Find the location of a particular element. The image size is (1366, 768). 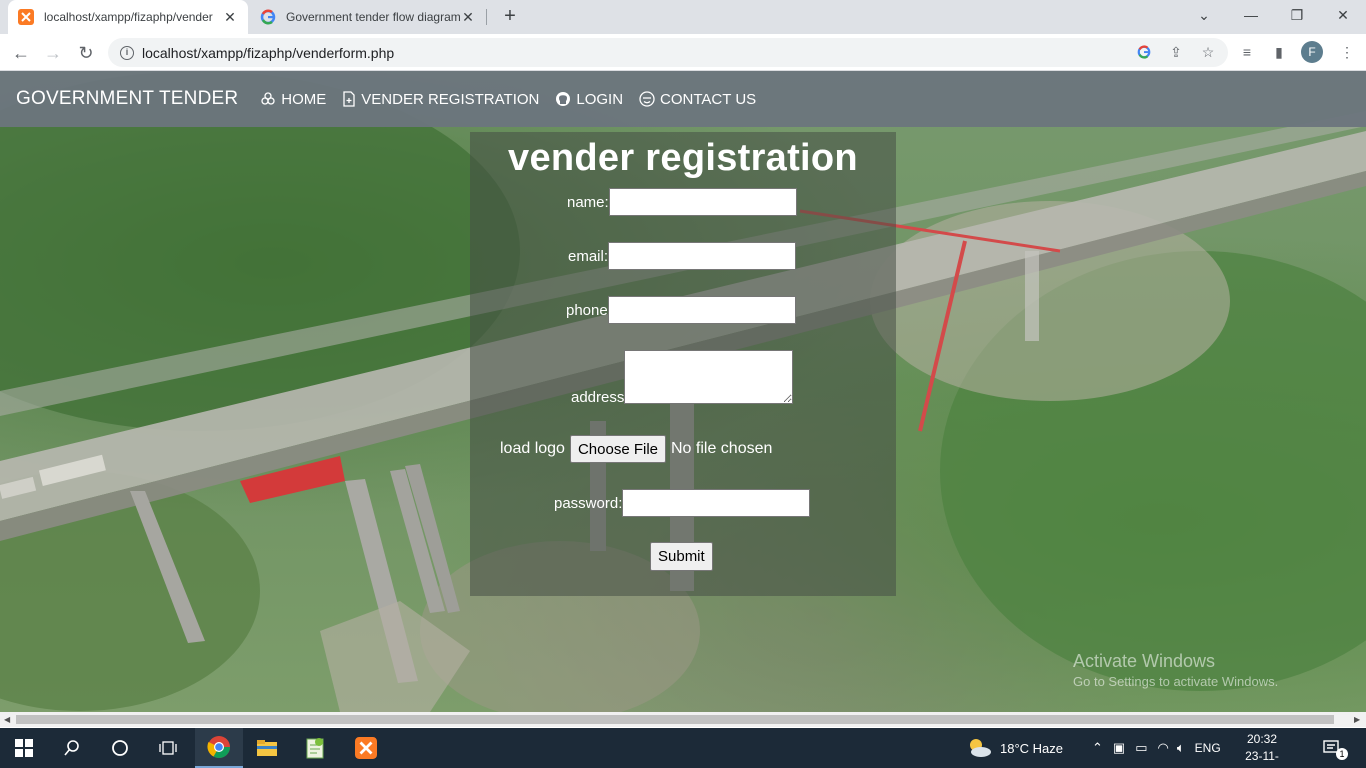

watermark-subtitle: Go to Settings to activate Windows. is located at coordinates (1176, 681).